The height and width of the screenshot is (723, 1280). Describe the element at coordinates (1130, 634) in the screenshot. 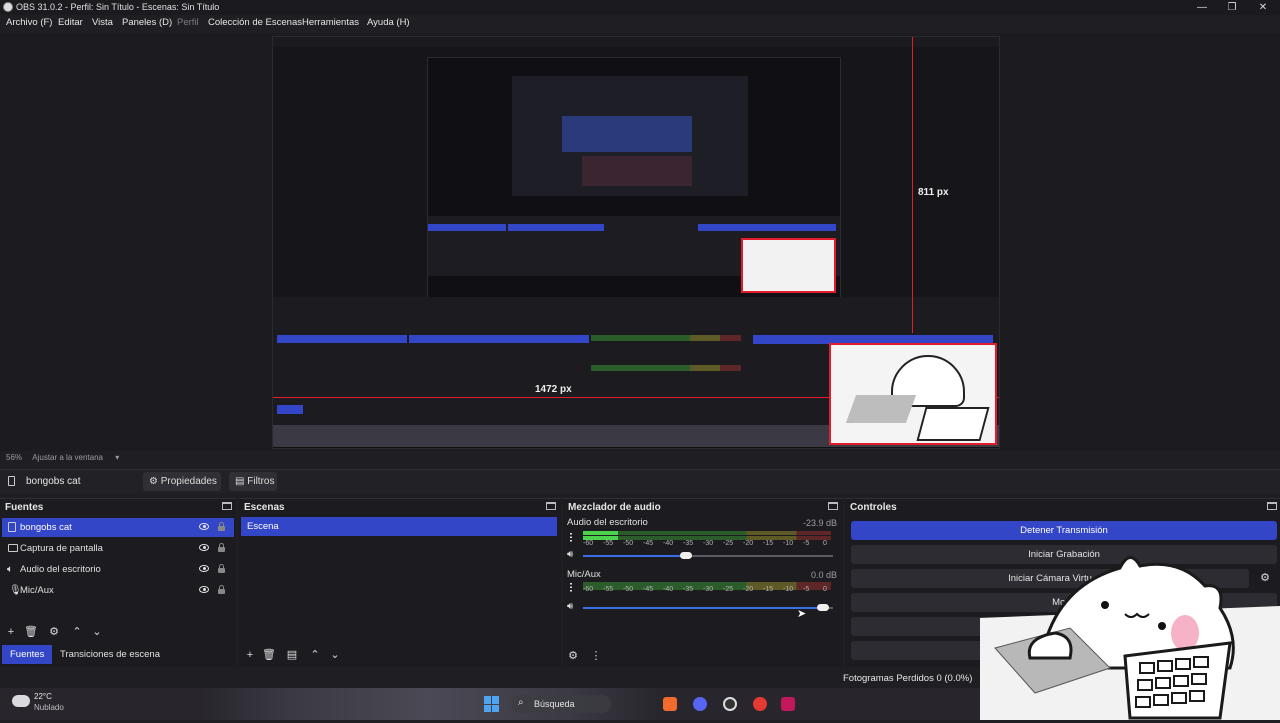

I see `bongo-cat-overlay` at that location.